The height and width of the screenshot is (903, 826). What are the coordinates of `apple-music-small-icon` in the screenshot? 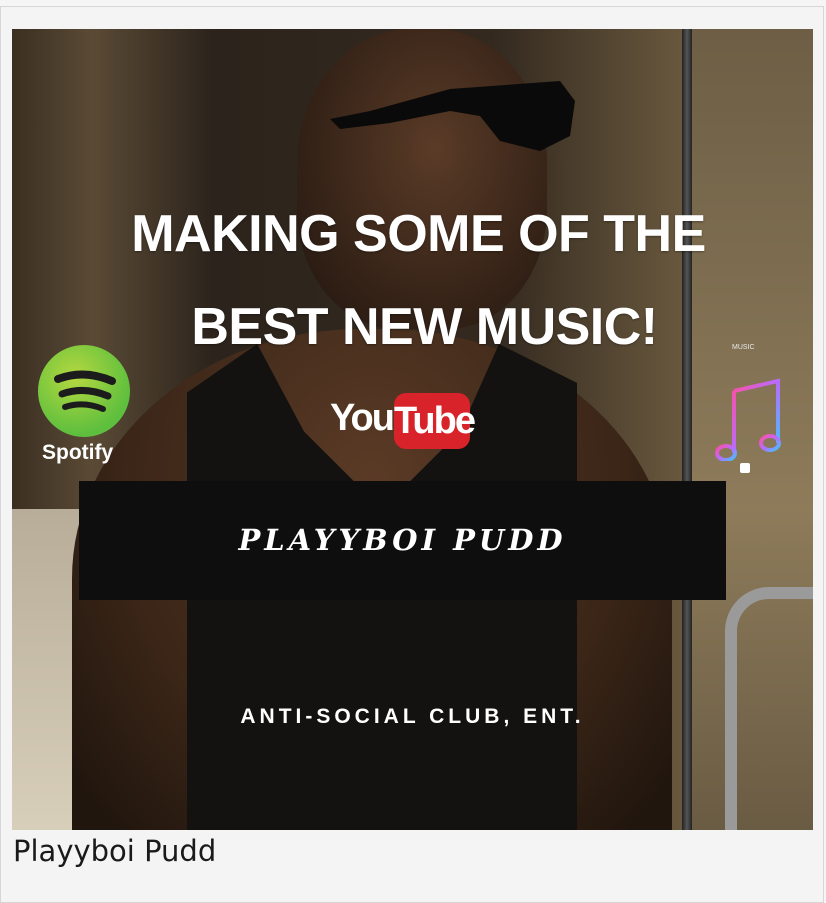 It's located at (745, 468).